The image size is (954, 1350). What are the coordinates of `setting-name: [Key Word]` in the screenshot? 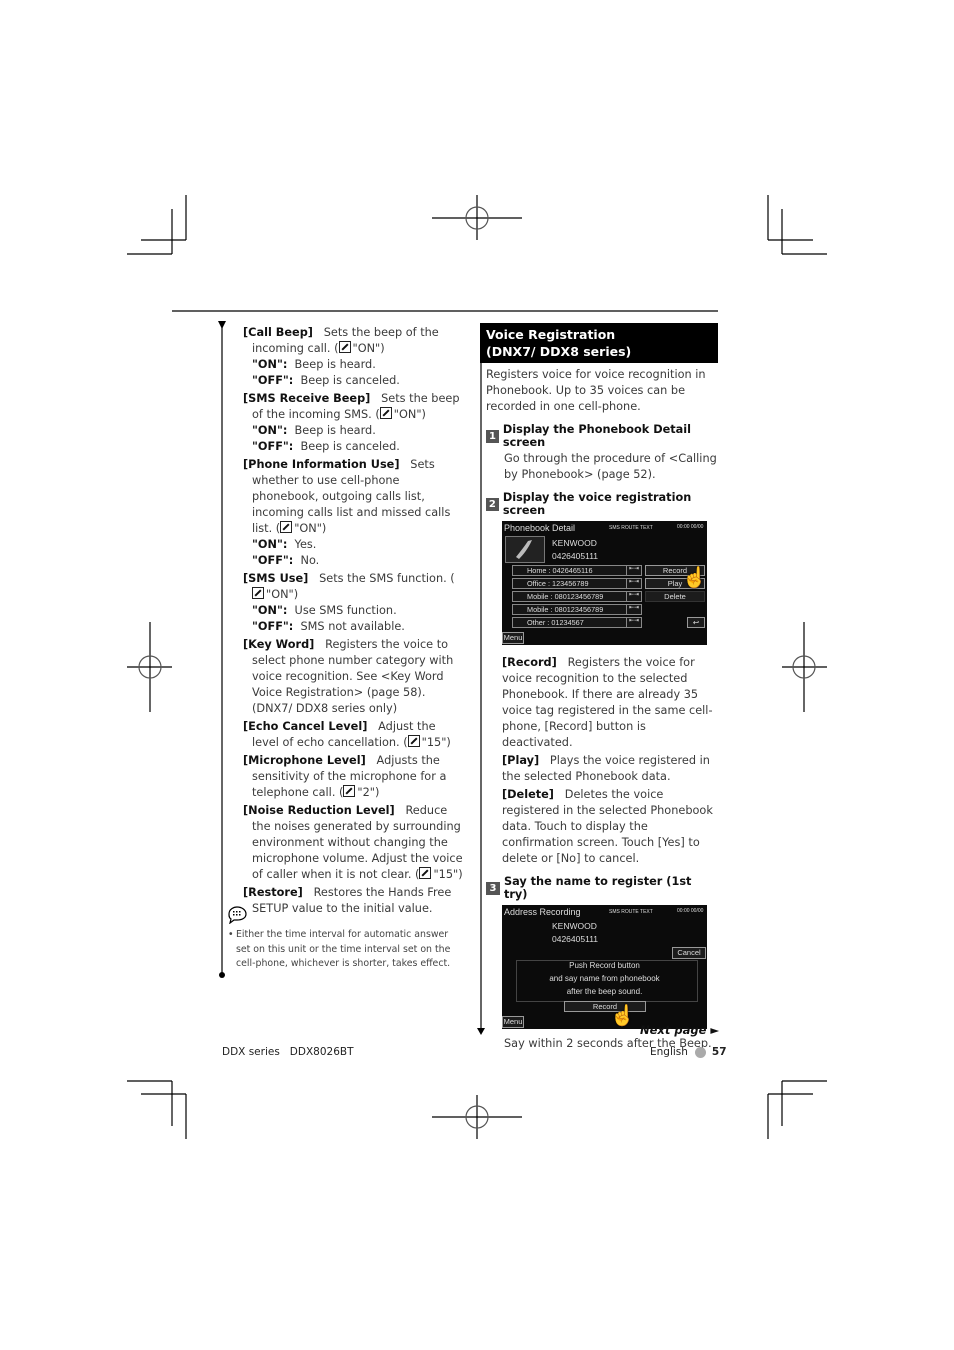 It's located at (279, 644).